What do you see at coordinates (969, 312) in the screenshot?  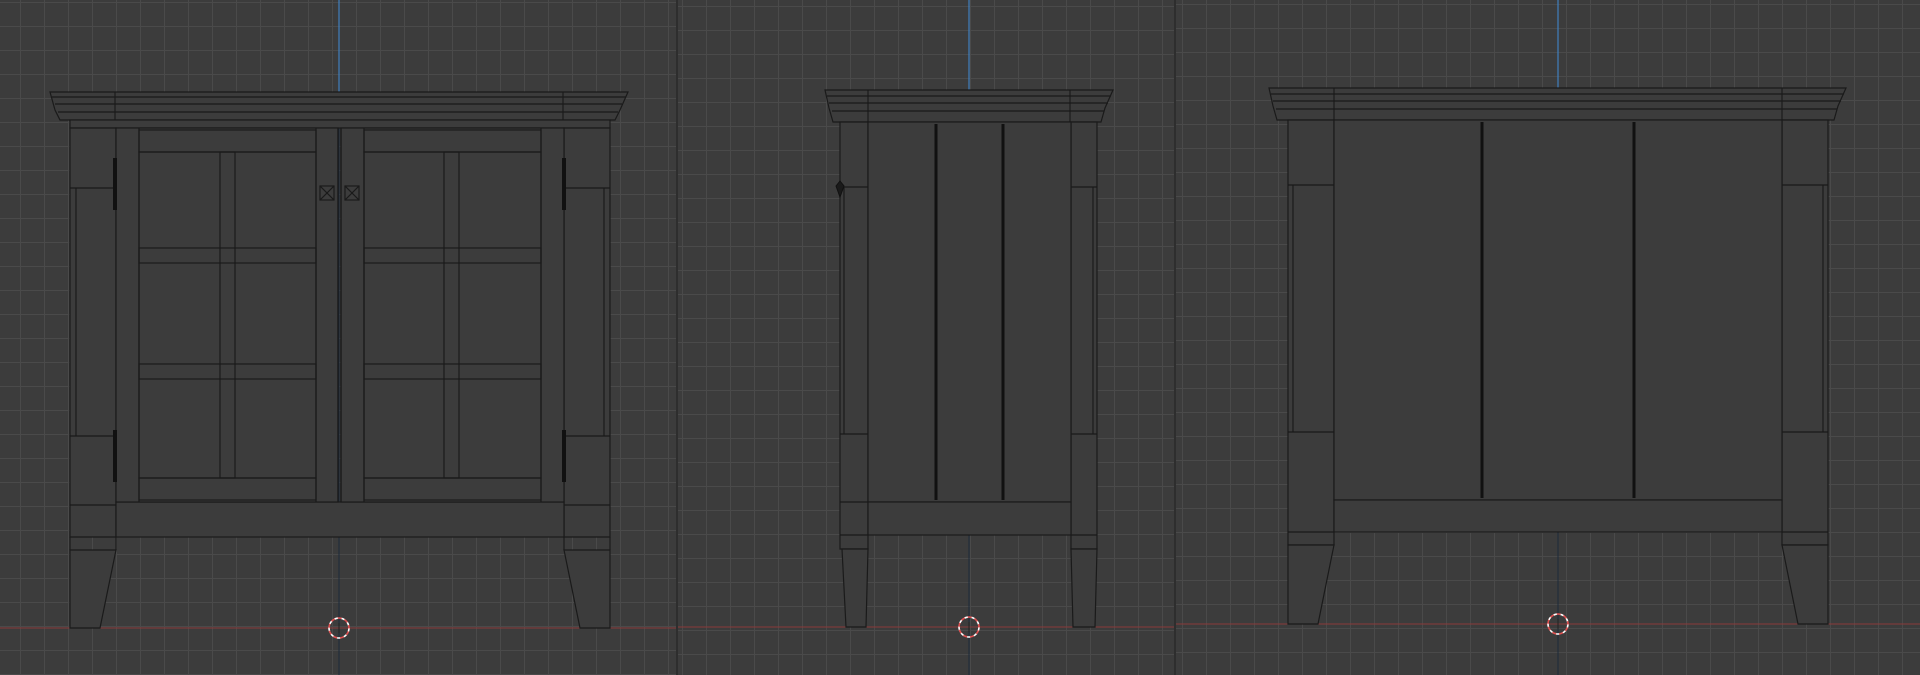 I see `side-panel` at bounding box center [969, 312].